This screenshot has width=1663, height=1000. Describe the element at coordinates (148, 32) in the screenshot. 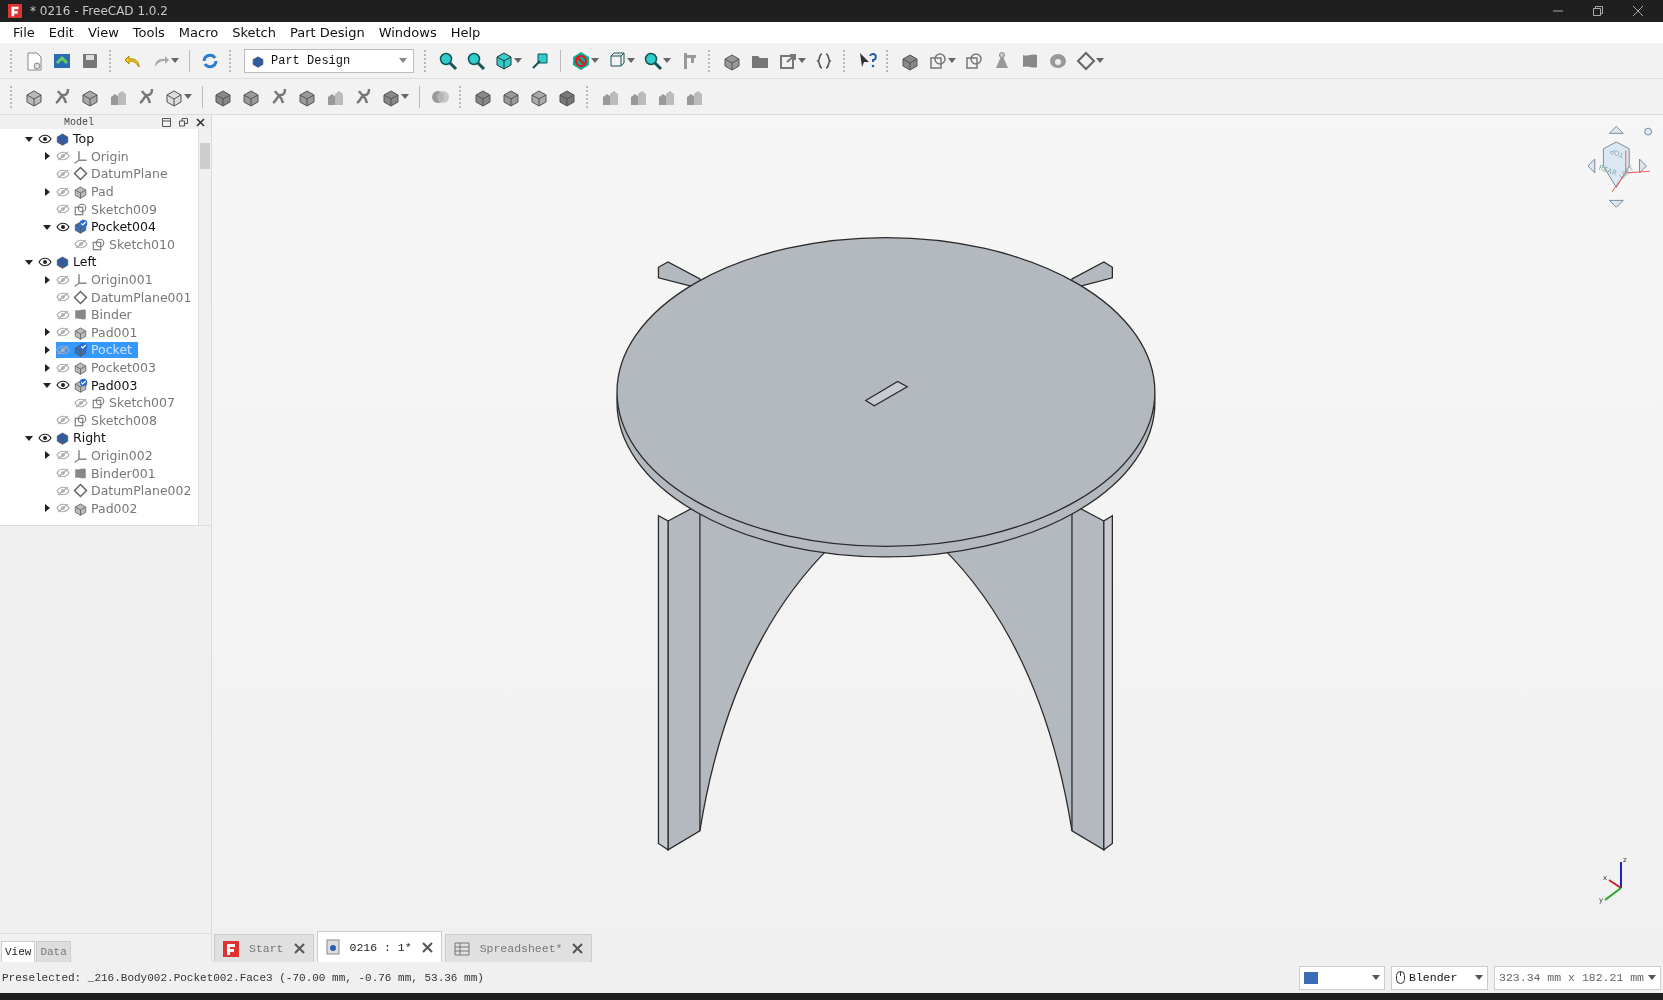

I see `menu-item: Tools` at that location.